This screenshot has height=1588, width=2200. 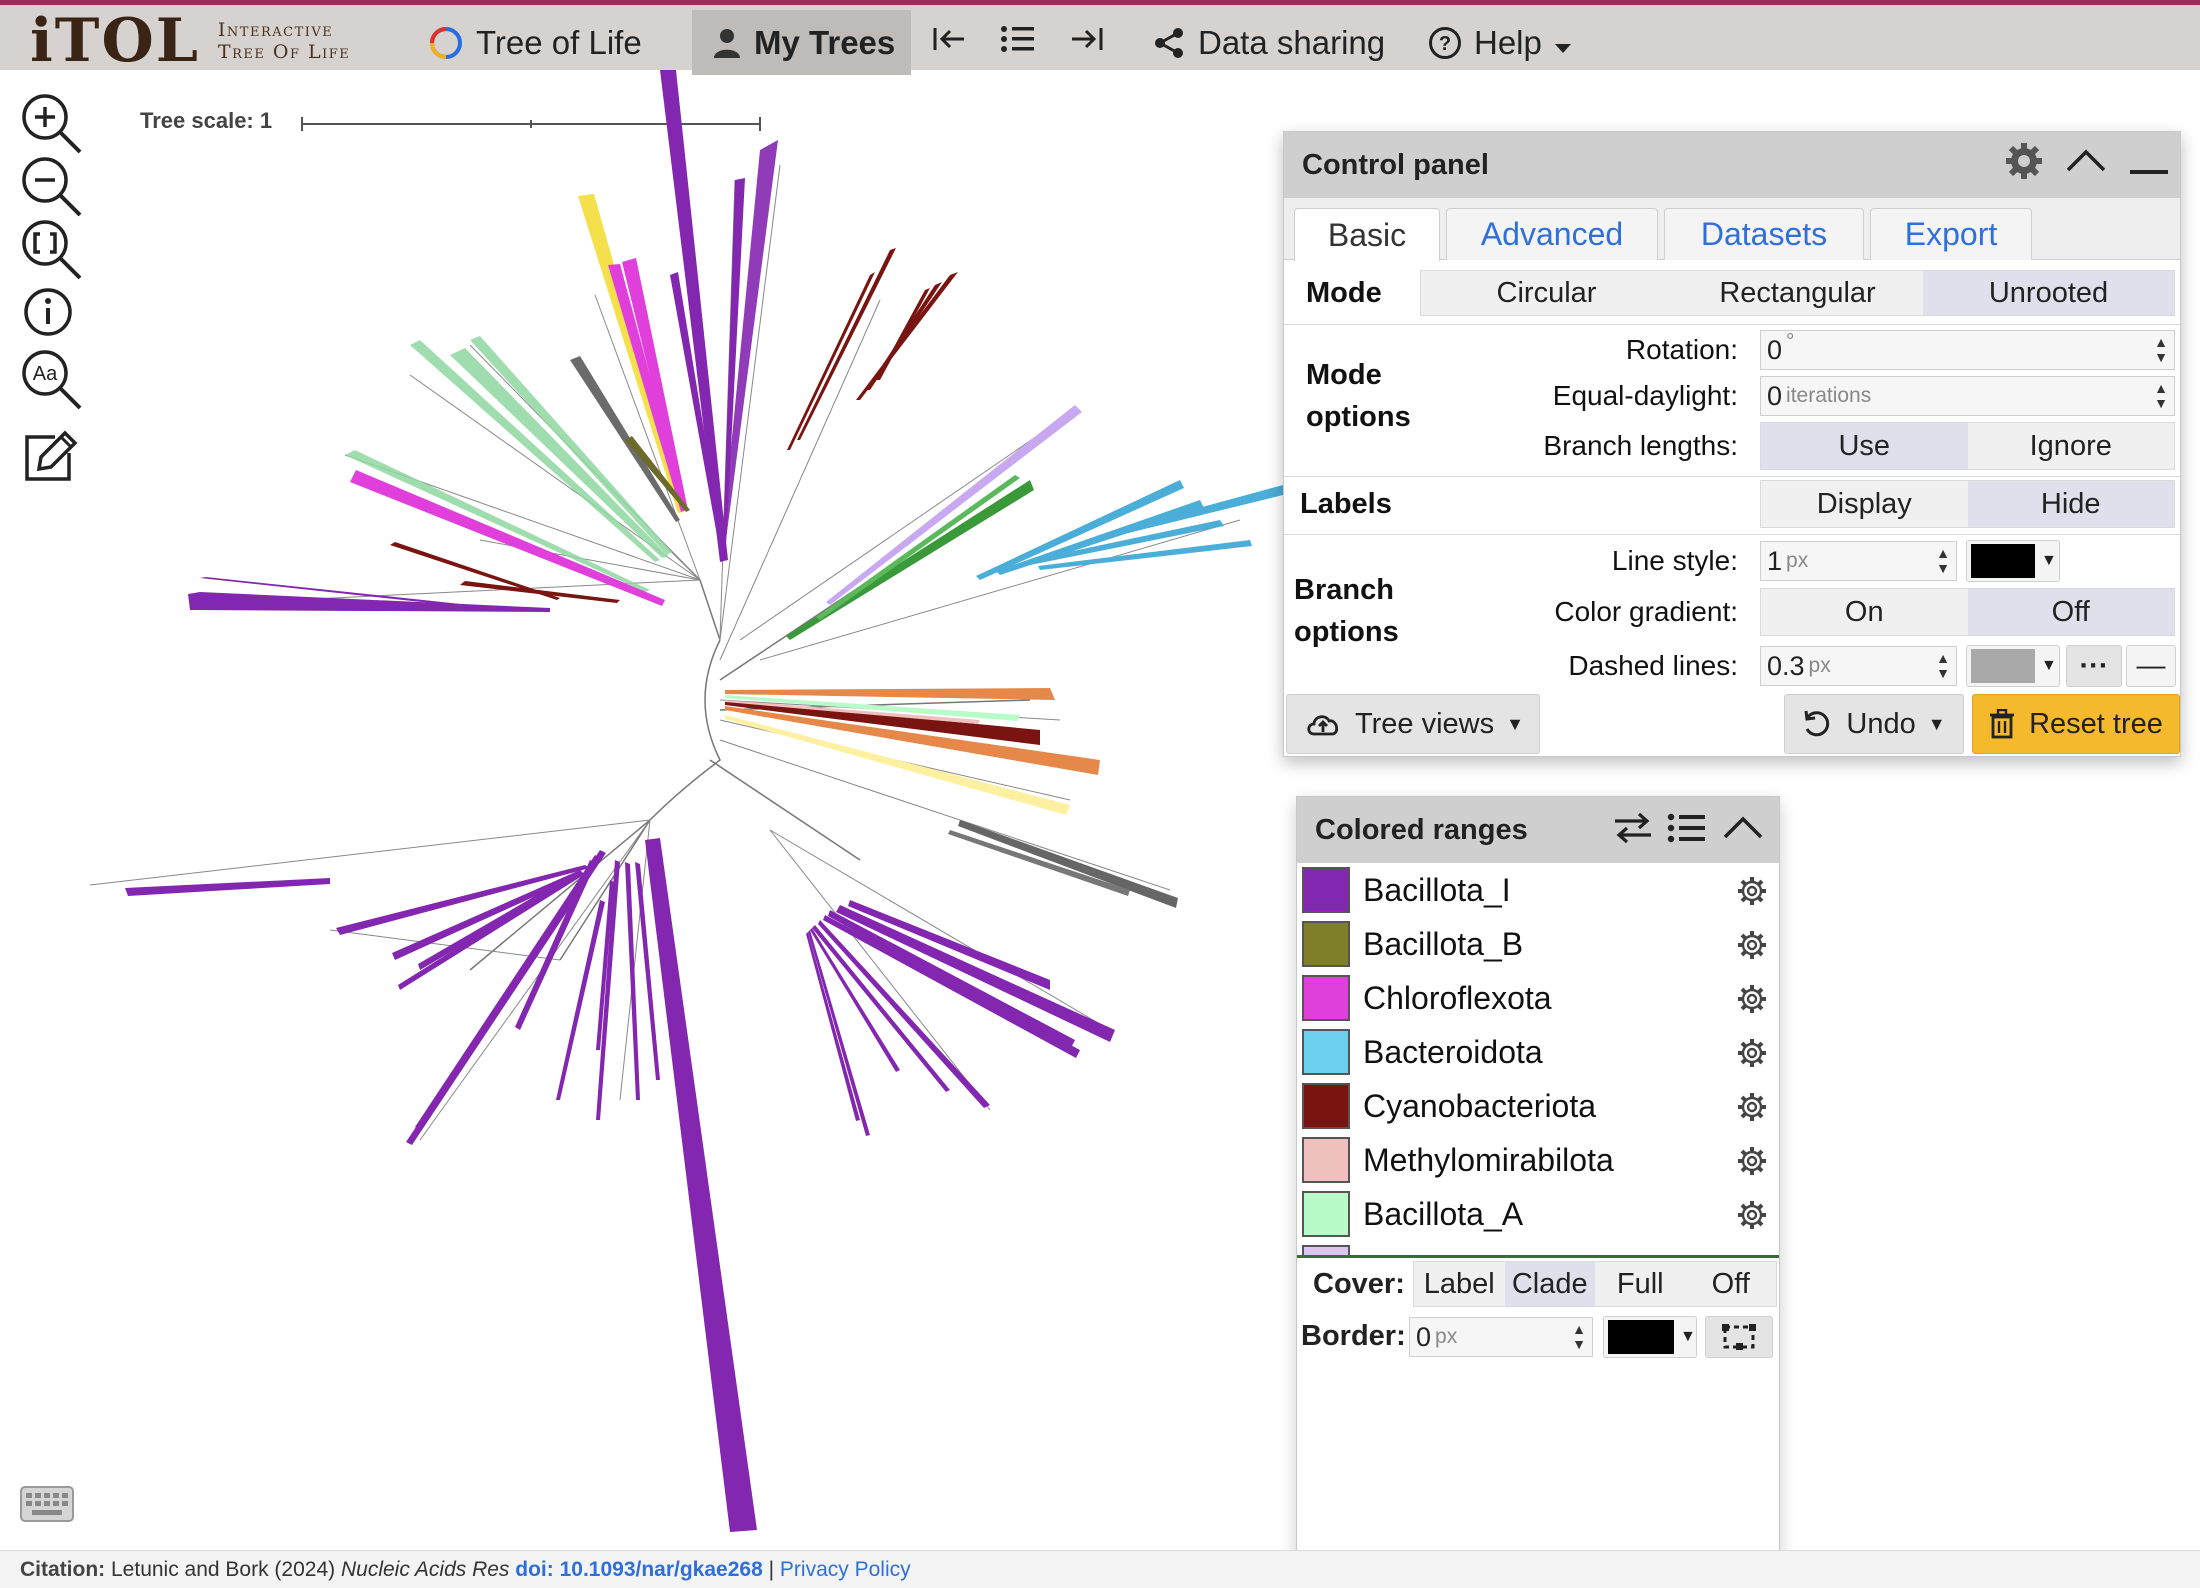 I want to click on border-style-button, so click(x=1739, y=1337).